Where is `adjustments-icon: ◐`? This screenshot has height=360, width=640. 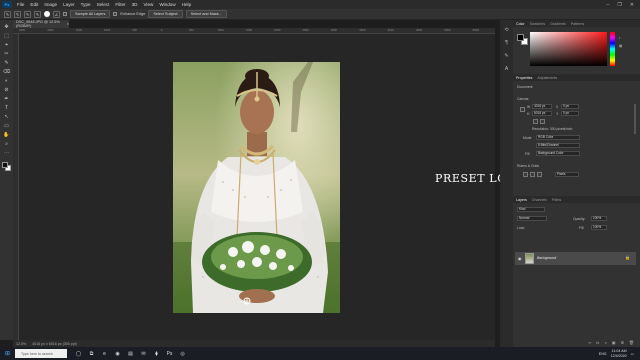
adjustments-icon: ◐ is located at coordinates (620, 38).